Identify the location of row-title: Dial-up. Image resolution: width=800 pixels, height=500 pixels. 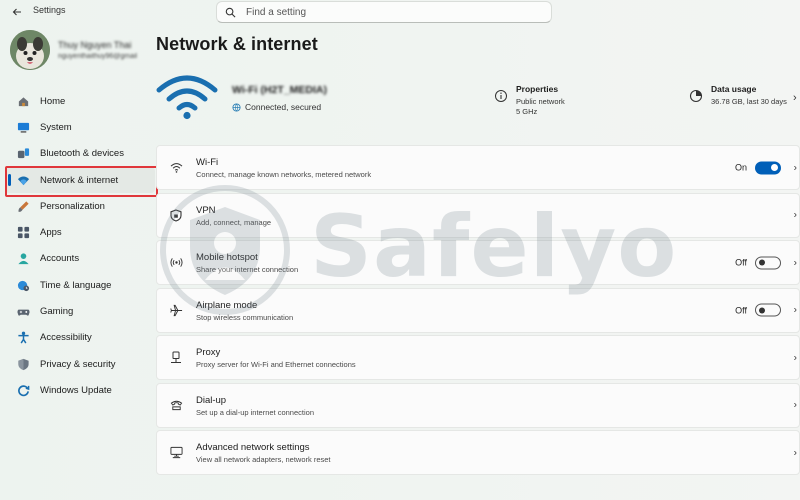
(211, 400).